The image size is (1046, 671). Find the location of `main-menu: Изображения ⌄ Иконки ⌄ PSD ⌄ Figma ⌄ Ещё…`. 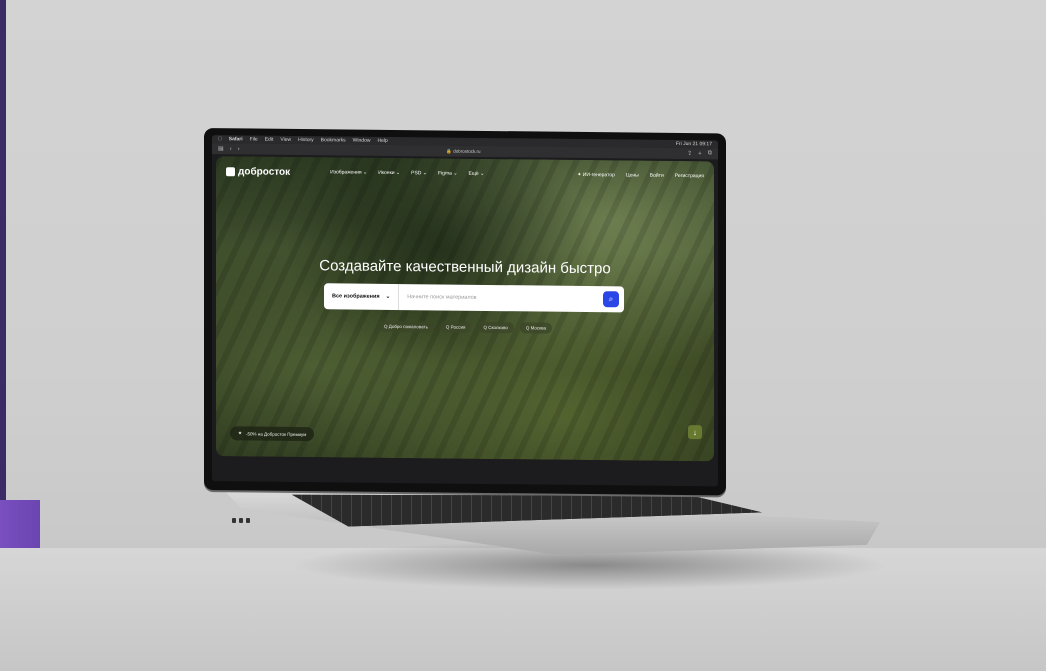

main-menu: Изображения ⌄ Иконки ⌄ PSD ⌄ Figma ⌄ Ещё… is located at coordinates (407, 173).